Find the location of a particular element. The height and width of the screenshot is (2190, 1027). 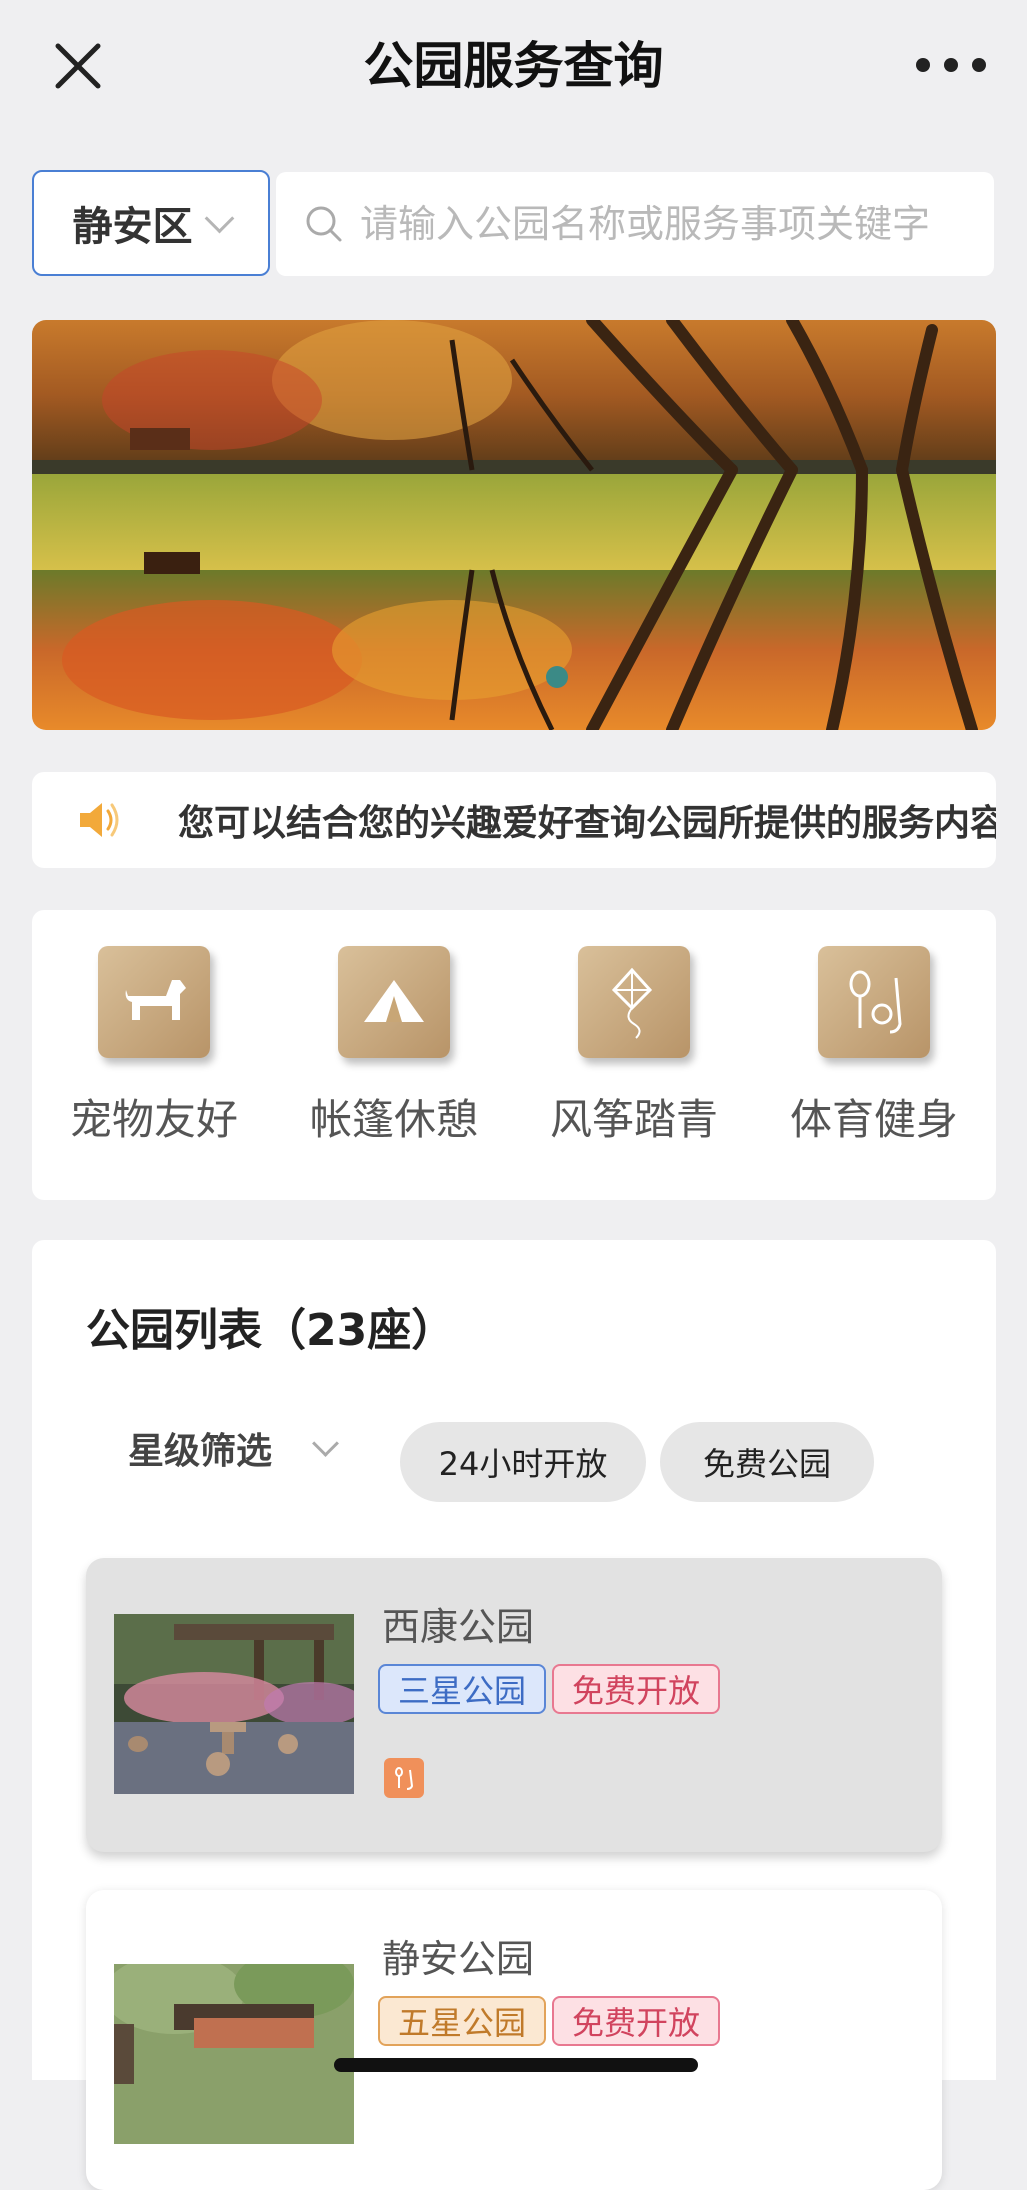

park-card: 西康公园 三星公园 免费开放 is located at coordinates (514, 1705).